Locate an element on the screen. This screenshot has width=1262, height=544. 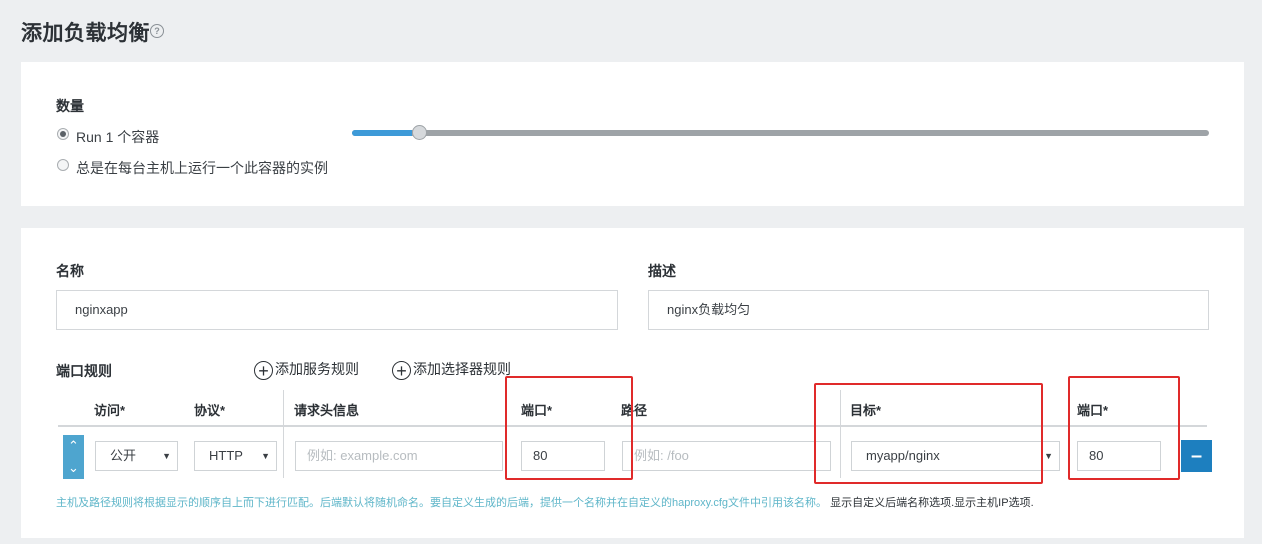
scale-slider-track is located at coordinates (780, 133).